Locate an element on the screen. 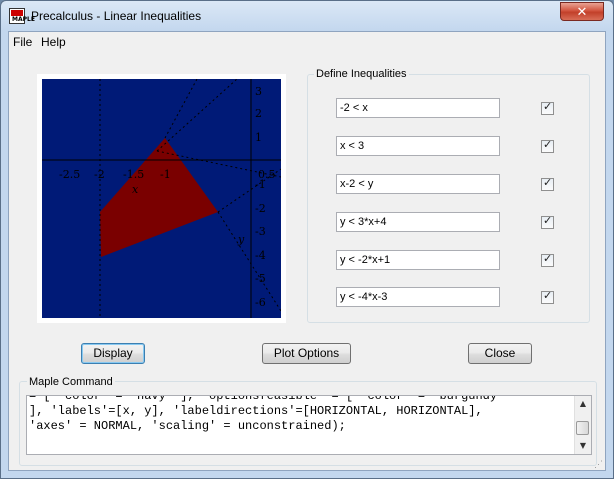 This screenshot has height=479, width=614. scroll-thumb is located at coordinates (582, 428).